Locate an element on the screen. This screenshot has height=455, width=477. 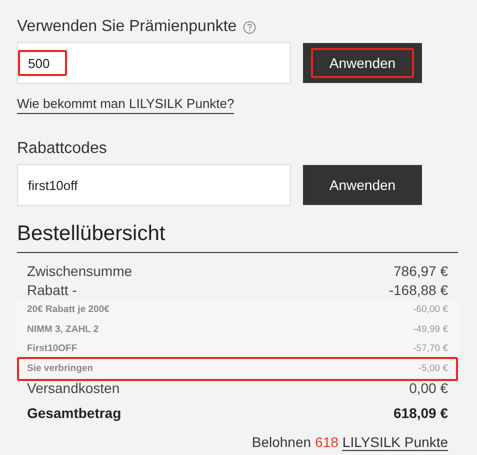
coupon-field: first10off is located at coordinates (154, 185).